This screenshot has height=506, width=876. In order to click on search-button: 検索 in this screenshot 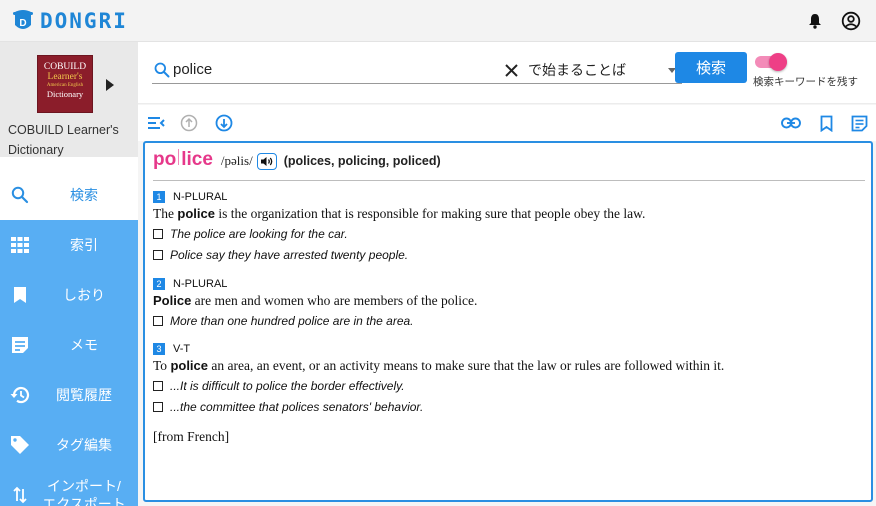, I will do `click(711, 67)`.